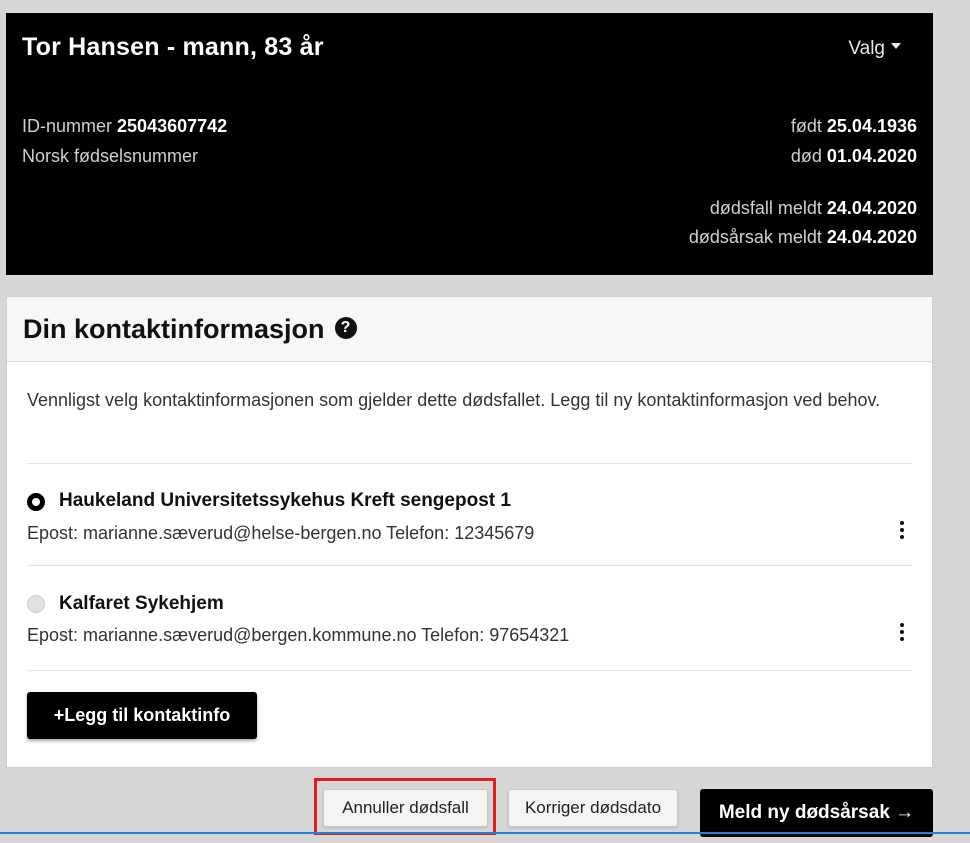 The height and width of the screenshot is (843, 970). Describe the element at coordinates (67, 126) in the screenshot. I see `id-number-label: ID-nummer` at that location.